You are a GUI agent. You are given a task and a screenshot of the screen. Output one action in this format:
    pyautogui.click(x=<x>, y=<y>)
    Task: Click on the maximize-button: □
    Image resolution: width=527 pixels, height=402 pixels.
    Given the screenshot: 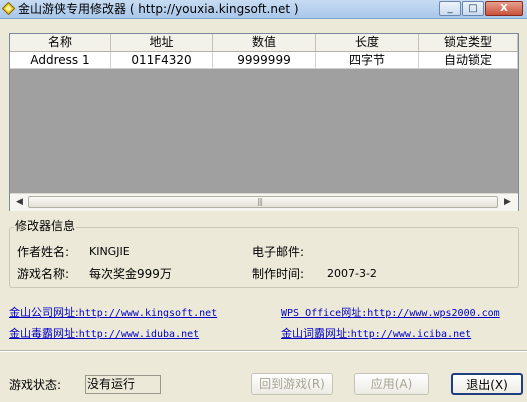 What is the action you would take?
    pyautogui.click(x=473, y=8)
    